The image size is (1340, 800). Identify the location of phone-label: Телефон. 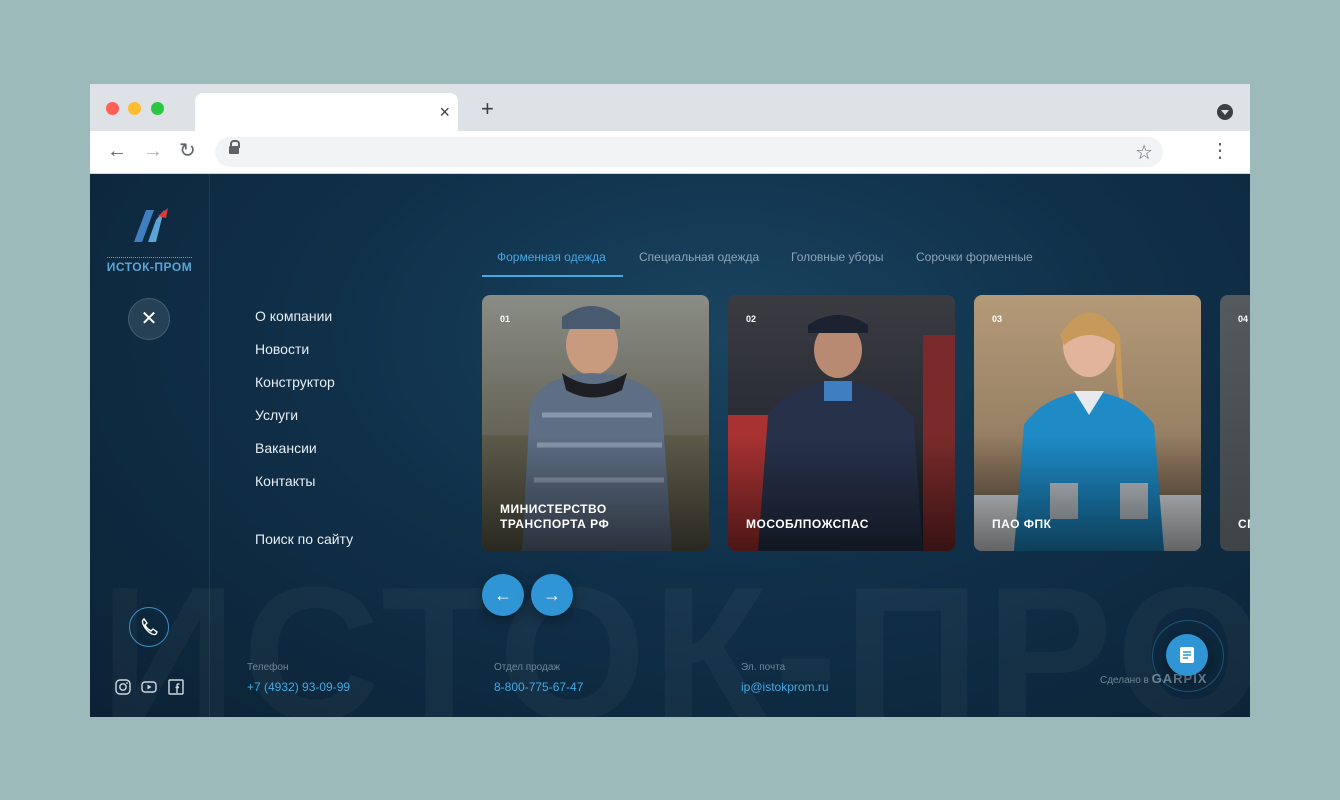
(268, 667).